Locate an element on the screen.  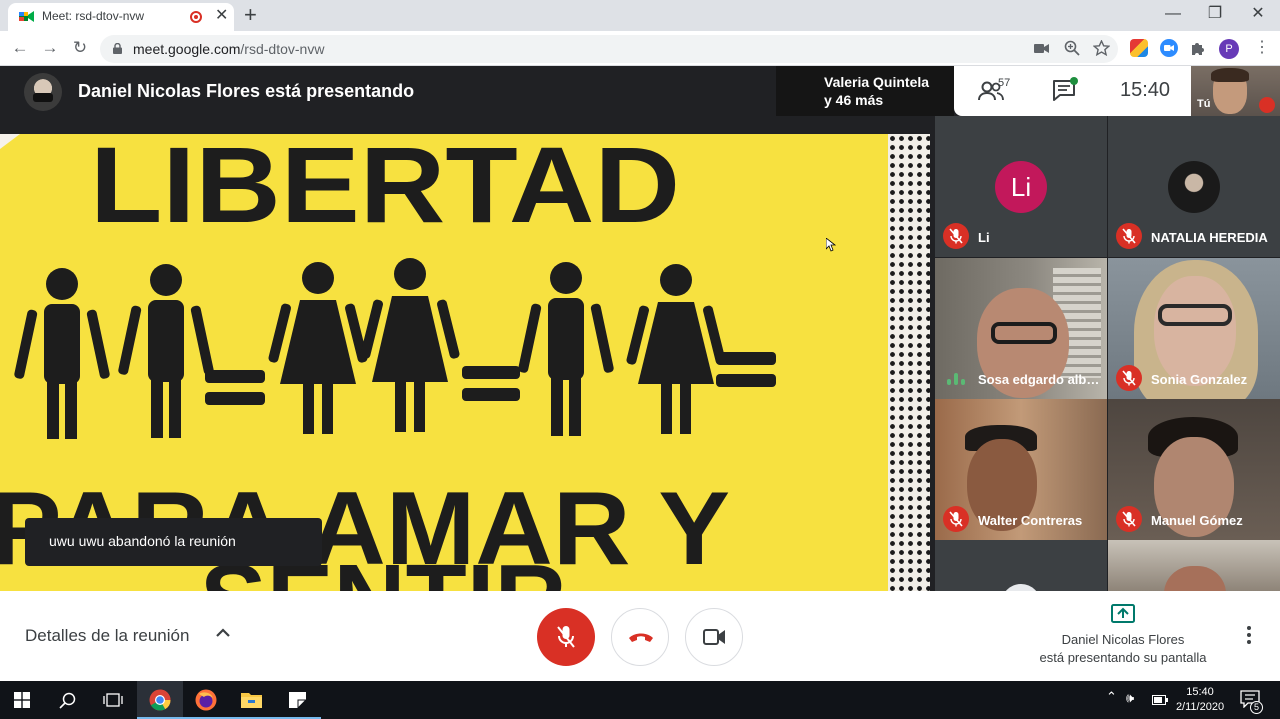
url-path: /rsd-dtov-nvw is located at coordinates (282, 49).